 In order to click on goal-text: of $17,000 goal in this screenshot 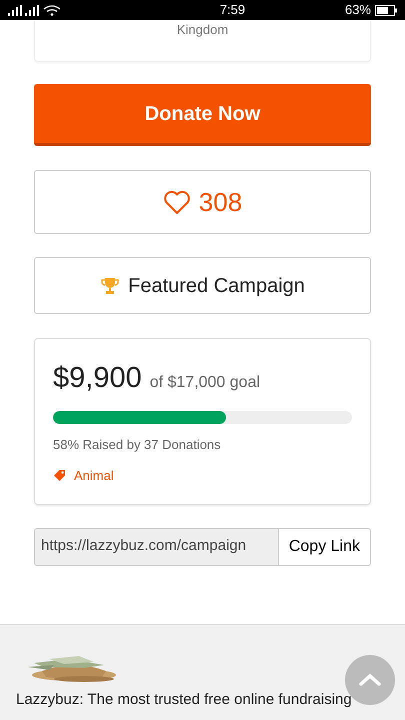, I will do `click(205, 383)`.